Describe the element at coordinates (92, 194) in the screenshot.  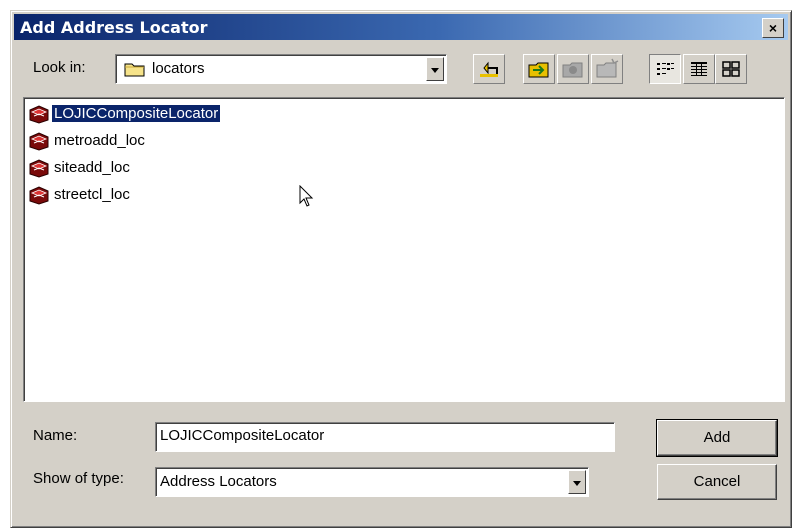
I see `list-item-label: streetcl_loc` at that location.